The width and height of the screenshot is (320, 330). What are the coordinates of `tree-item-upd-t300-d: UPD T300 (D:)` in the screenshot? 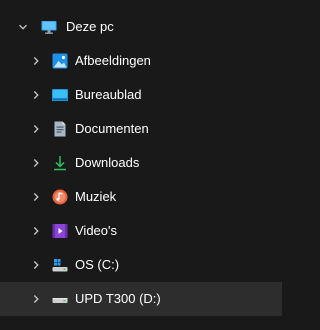 It's located at (141, 299).